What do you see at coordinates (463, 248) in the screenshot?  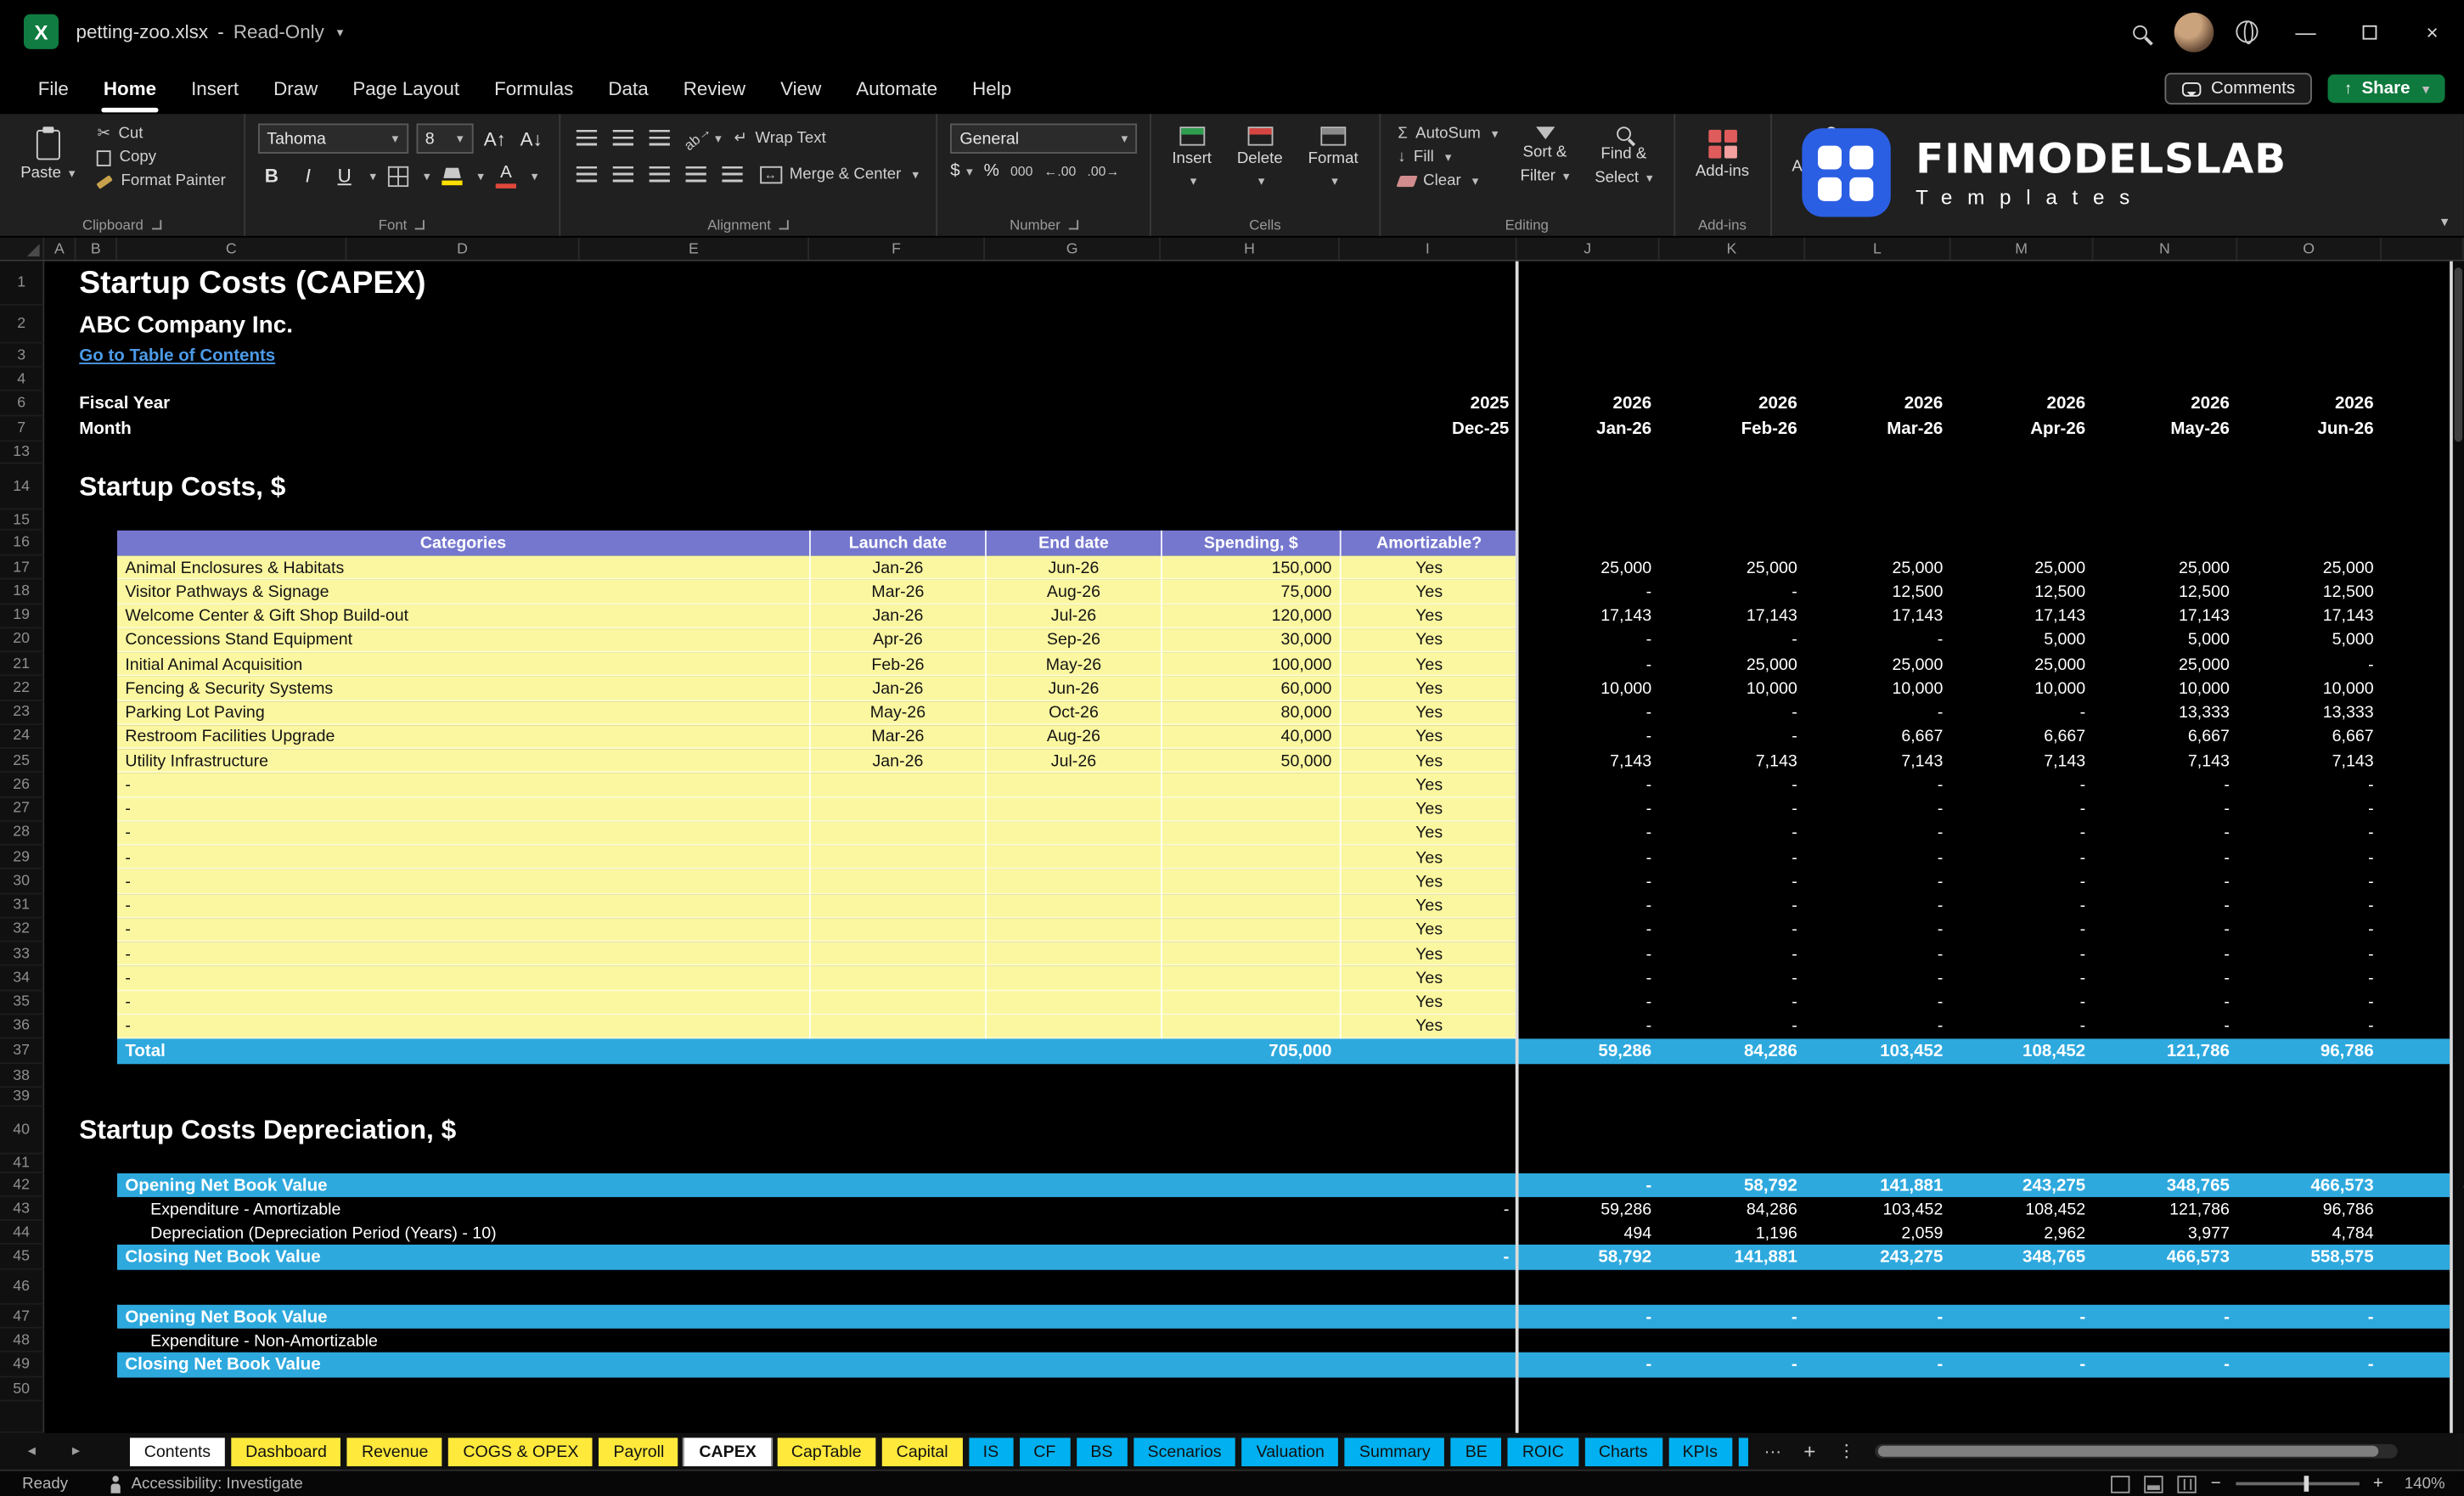 I see `column-header-D: D` at bounding box center [463, 248].